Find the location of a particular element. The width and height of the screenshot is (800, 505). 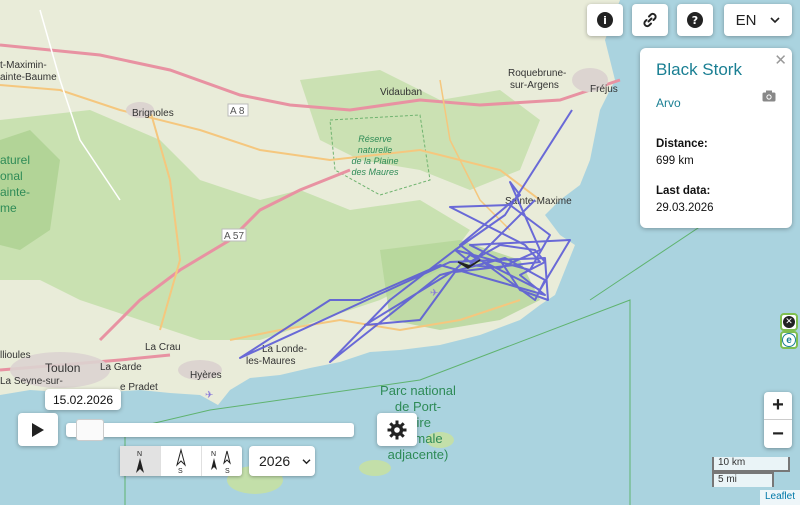

gear-icon is located at coordinates (397, 429).